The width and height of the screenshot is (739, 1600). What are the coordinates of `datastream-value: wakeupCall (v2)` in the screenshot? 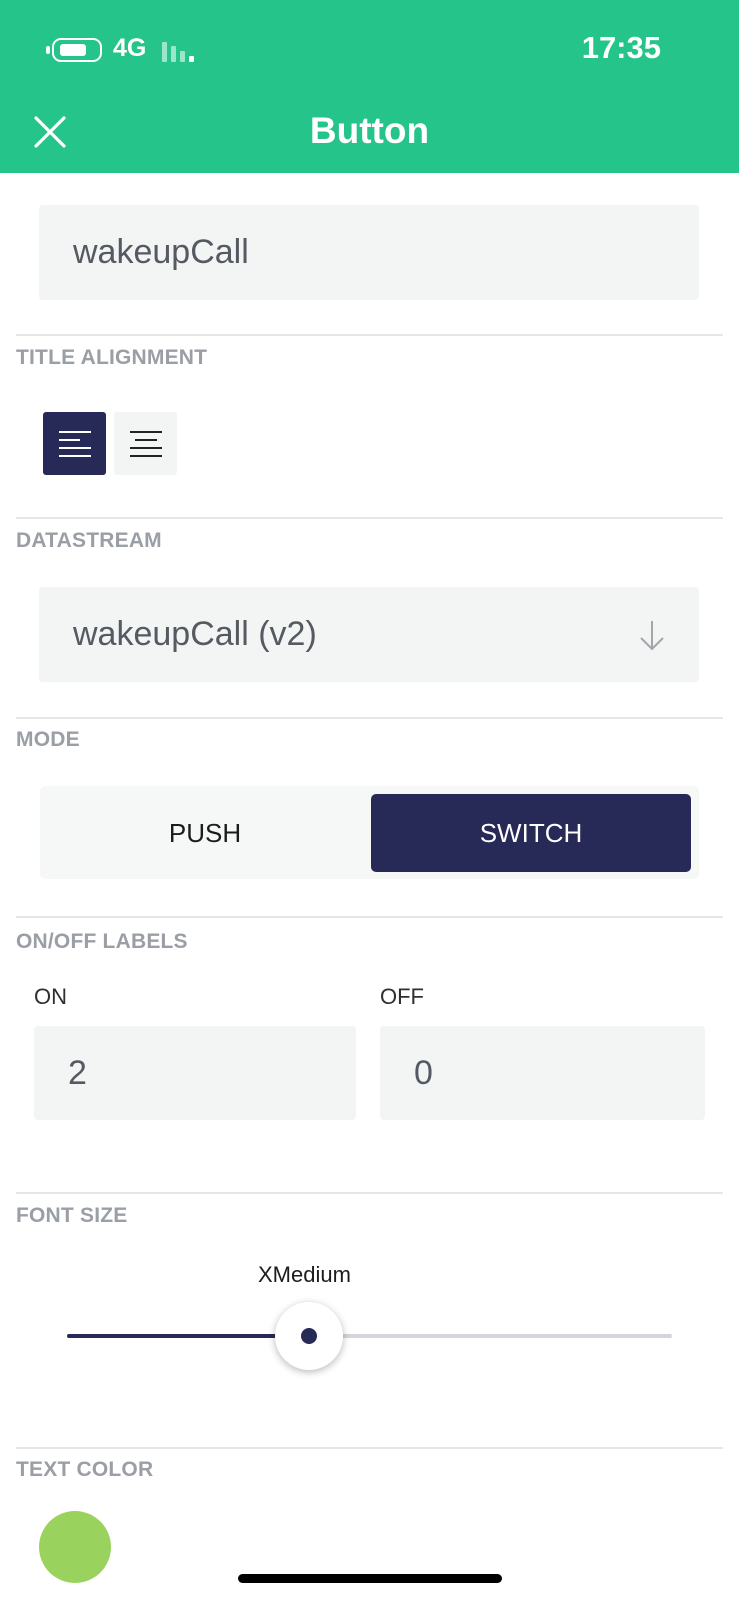 It's located at (195, 634).